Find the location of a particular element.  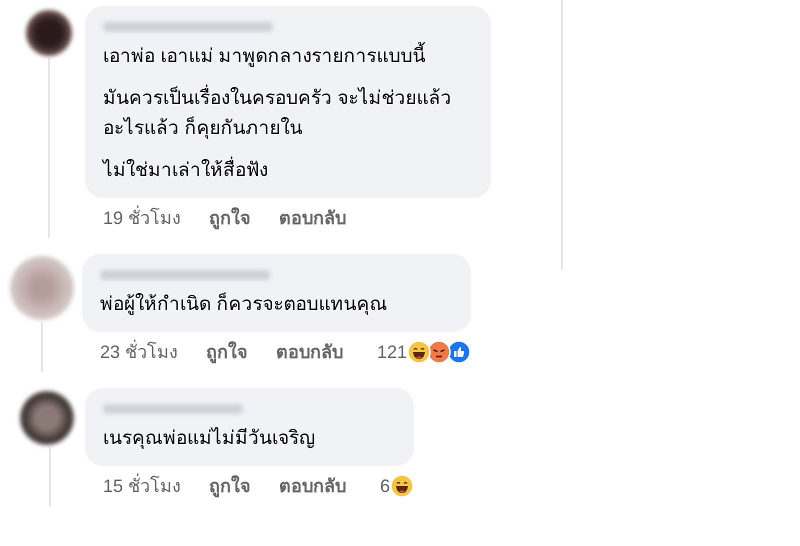

comment-time: 23 ชั่วโมง is located at coordinates (139, 352).